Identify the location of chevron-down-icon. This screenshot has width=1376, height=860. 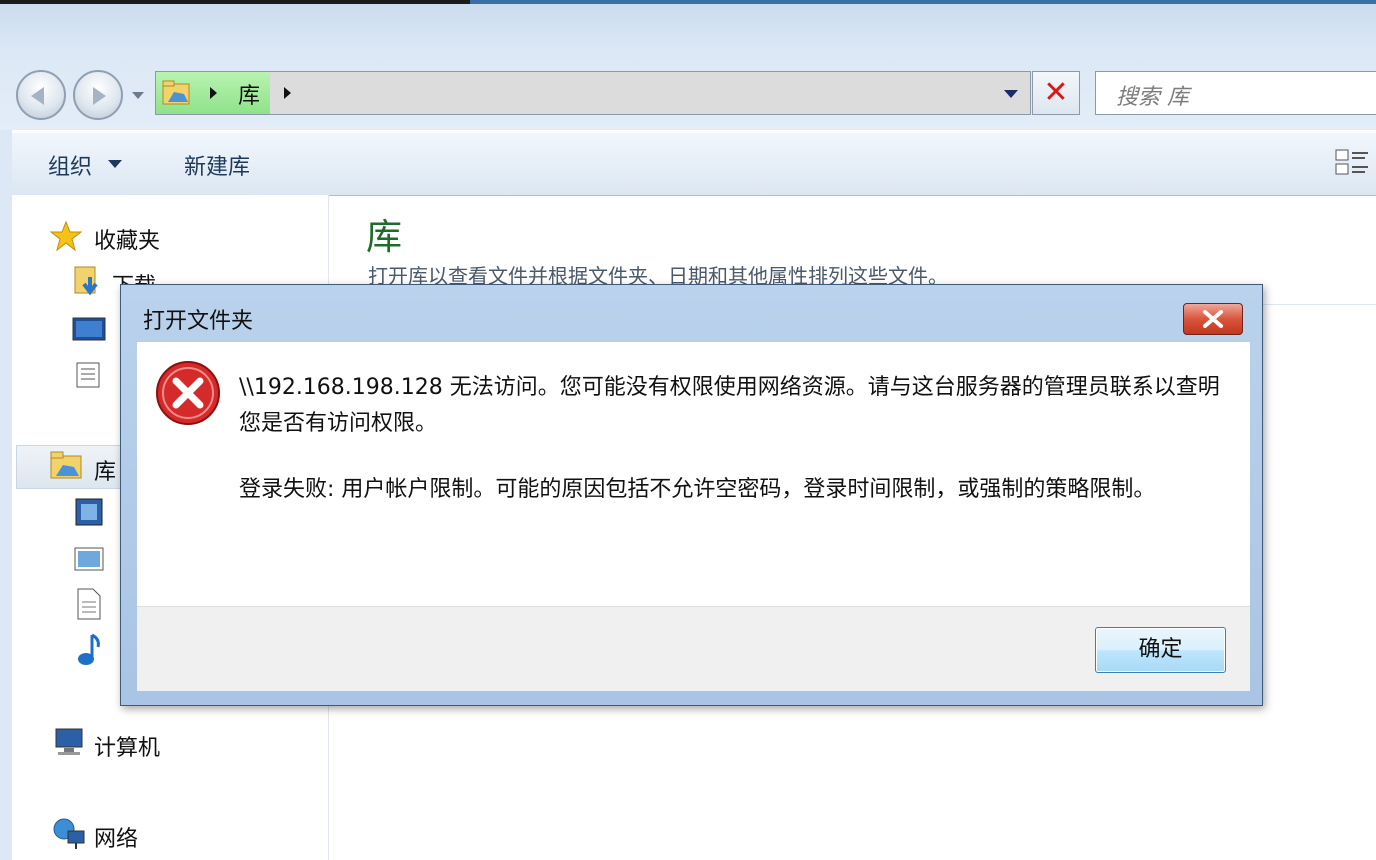
(115, 164).